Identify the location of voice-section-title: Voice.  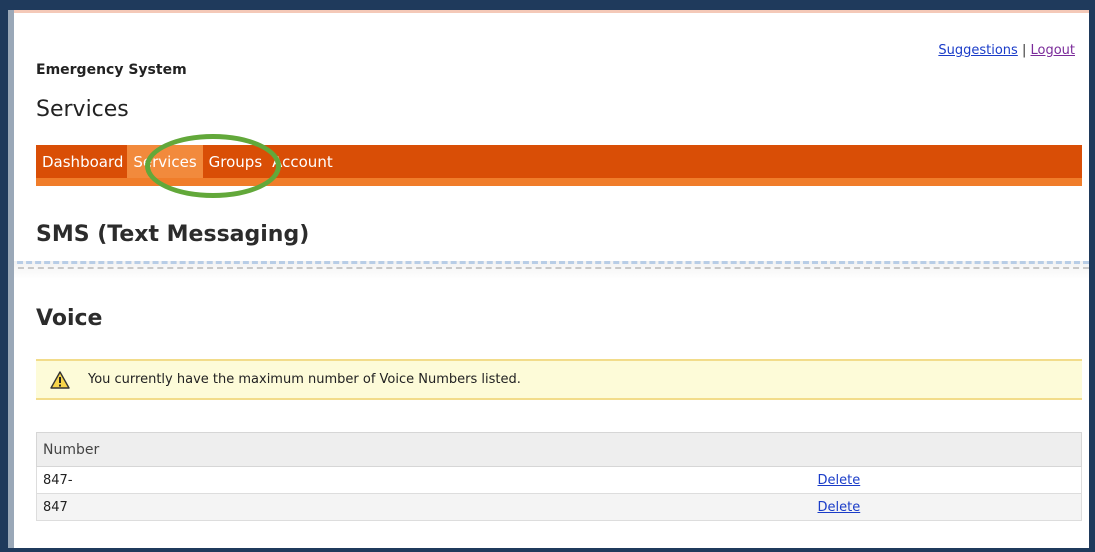
(69, 318).